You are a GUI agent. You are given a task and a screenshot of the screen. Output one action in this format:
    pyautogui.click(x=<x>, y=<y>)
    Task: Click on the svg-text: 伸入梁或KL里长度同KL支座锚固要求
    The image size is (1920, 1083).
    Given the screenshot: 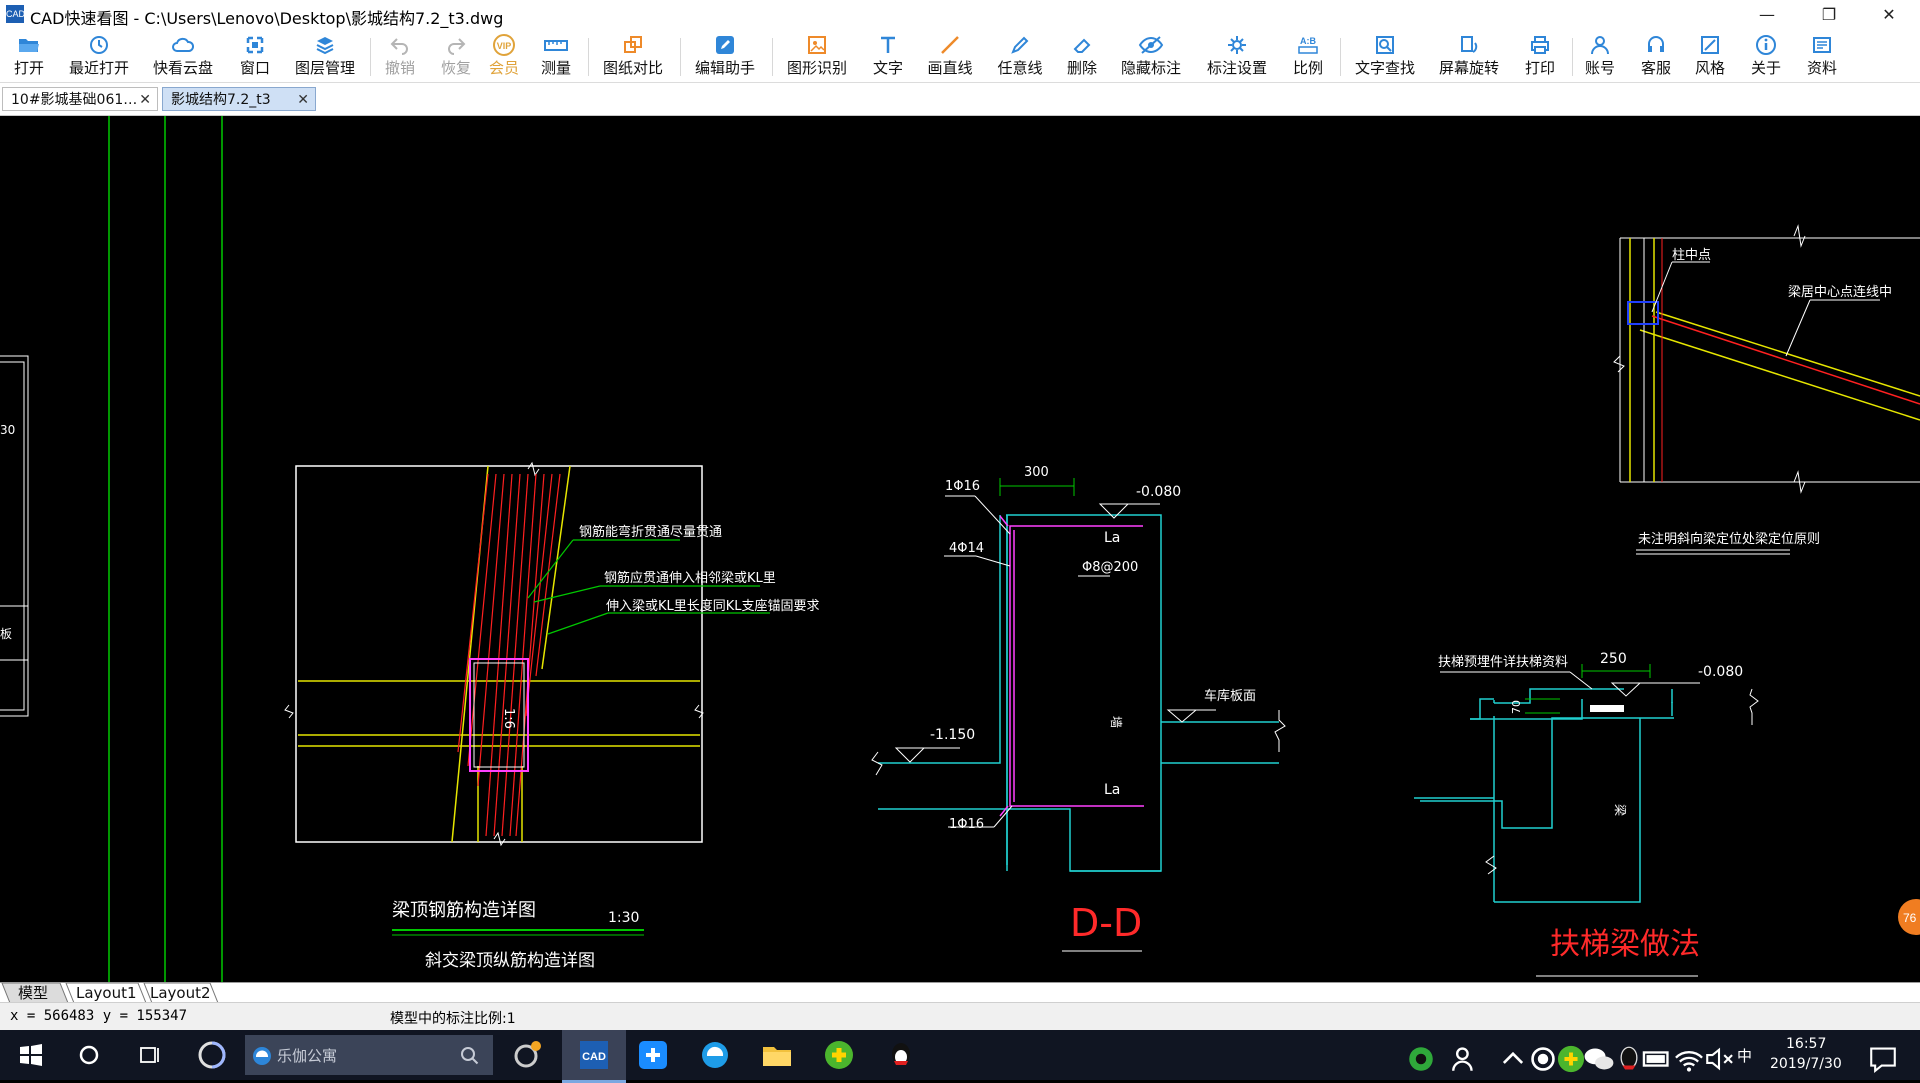 What is the action you would take?
    pyautogui.click(x=713, y=606)
    